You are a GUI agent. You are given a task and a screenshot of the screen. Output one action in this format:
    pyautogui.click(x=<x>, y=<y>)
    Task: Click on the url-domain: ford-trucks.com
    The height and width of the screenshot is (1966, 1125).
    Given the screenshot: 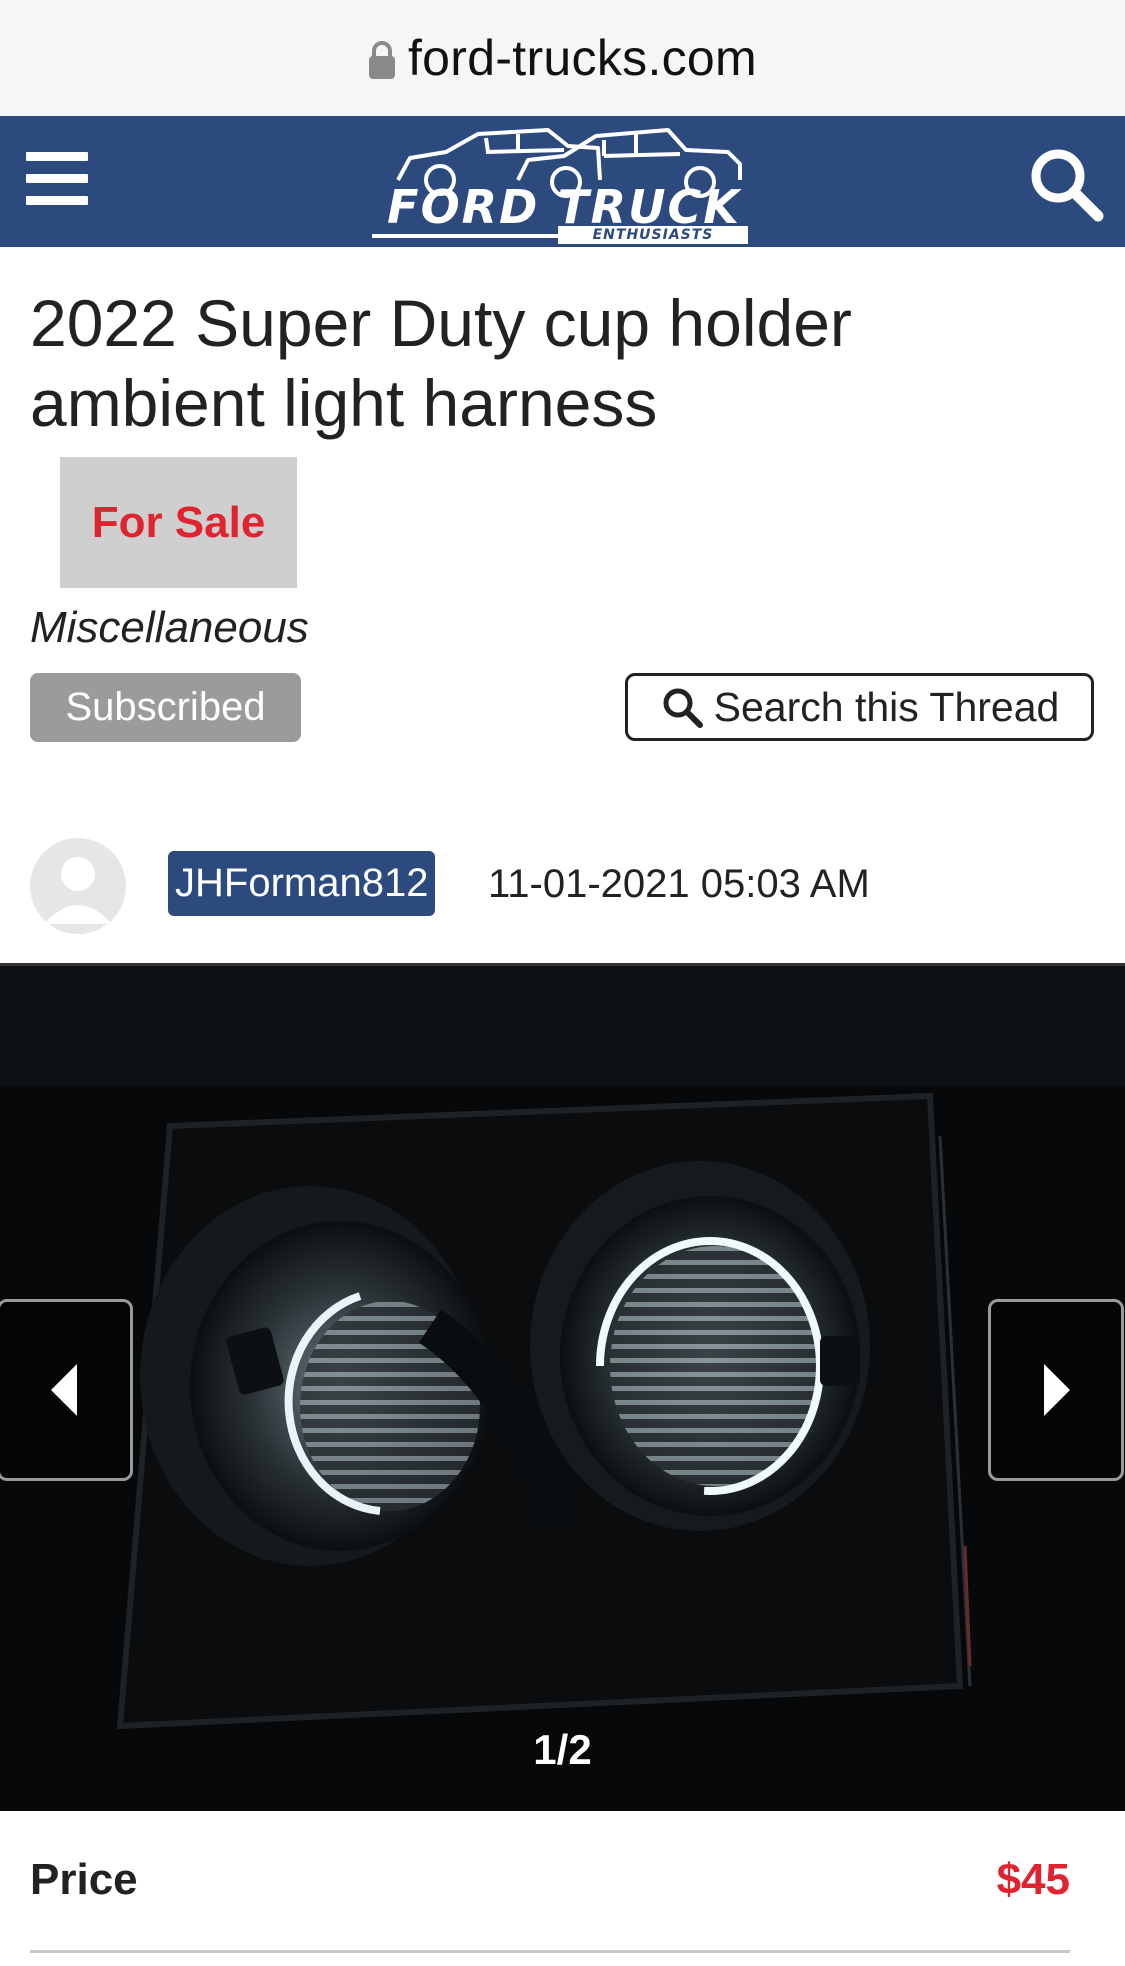 What is the action you would take?
    pyautogui.click(x=582, y=58)
    